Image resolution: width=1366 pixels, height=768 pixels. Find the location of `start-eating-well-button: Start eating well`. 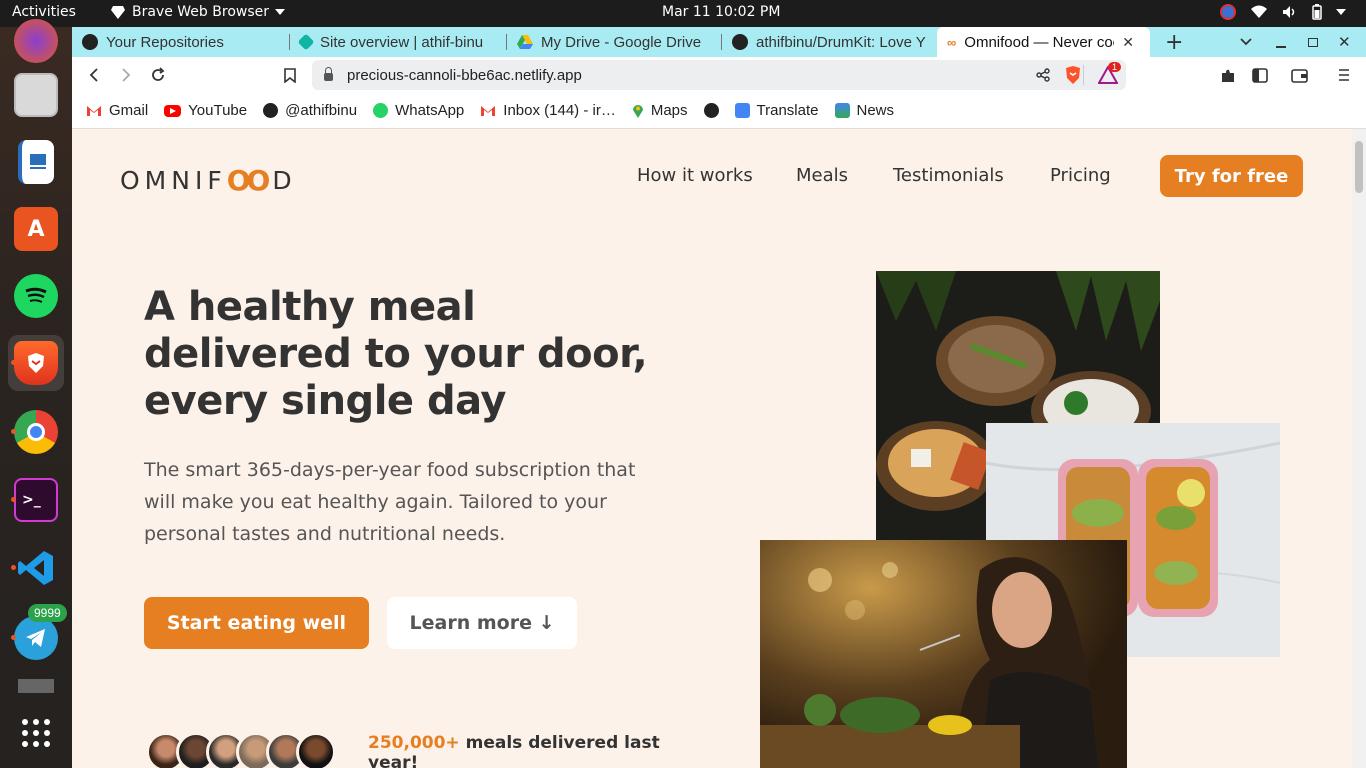

start-eating-well-button: Start eating well is located at coordinates (256, 623).